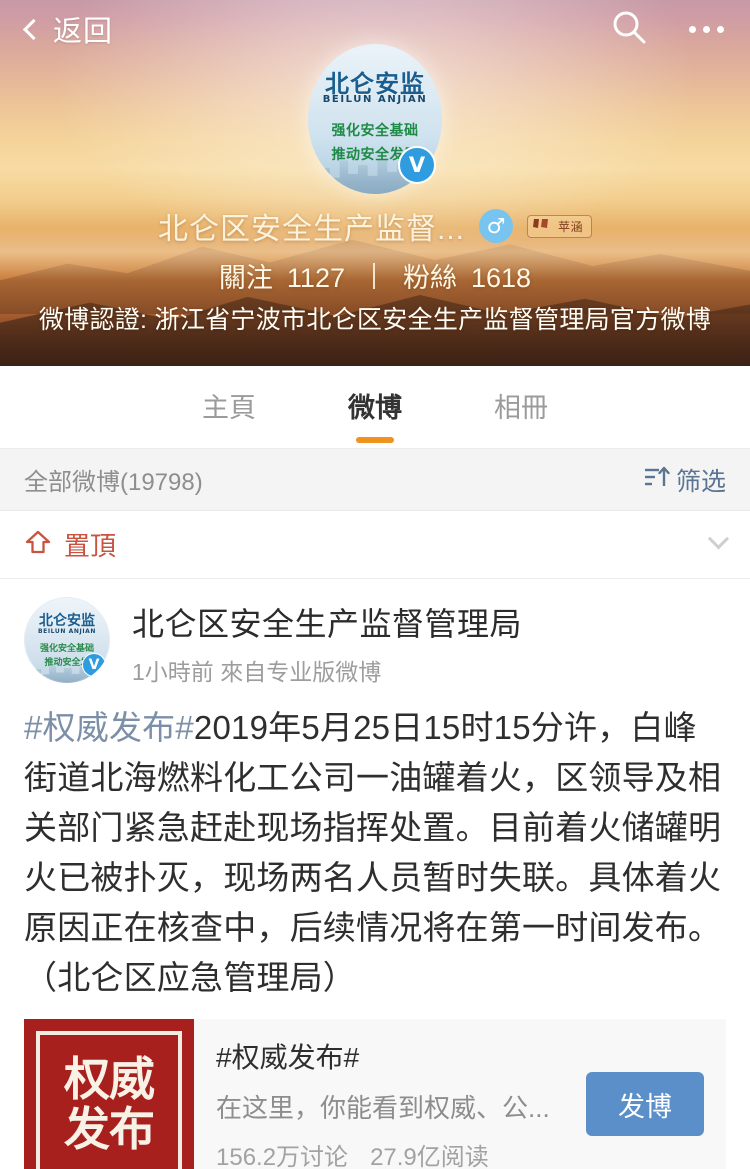 The image size is (750, 1169). Describe the element at coordinates (282, 1156) in the screenshot. I see `topic-card-discussions: 156.2万讨论` at that location.